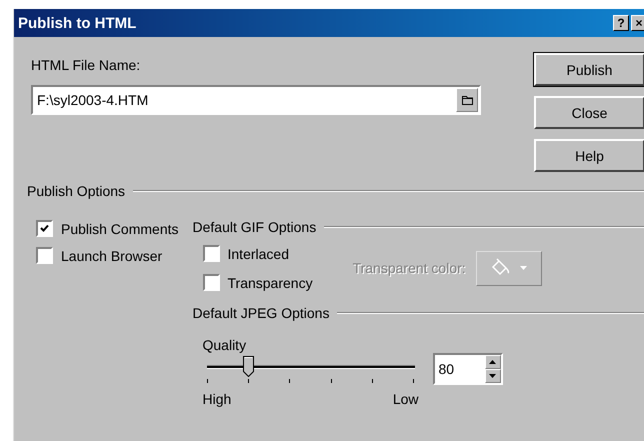 The width and height of the screenshot is (644, 441). I want to click on checkbox-option: Launch Browser, so click(107, 255).